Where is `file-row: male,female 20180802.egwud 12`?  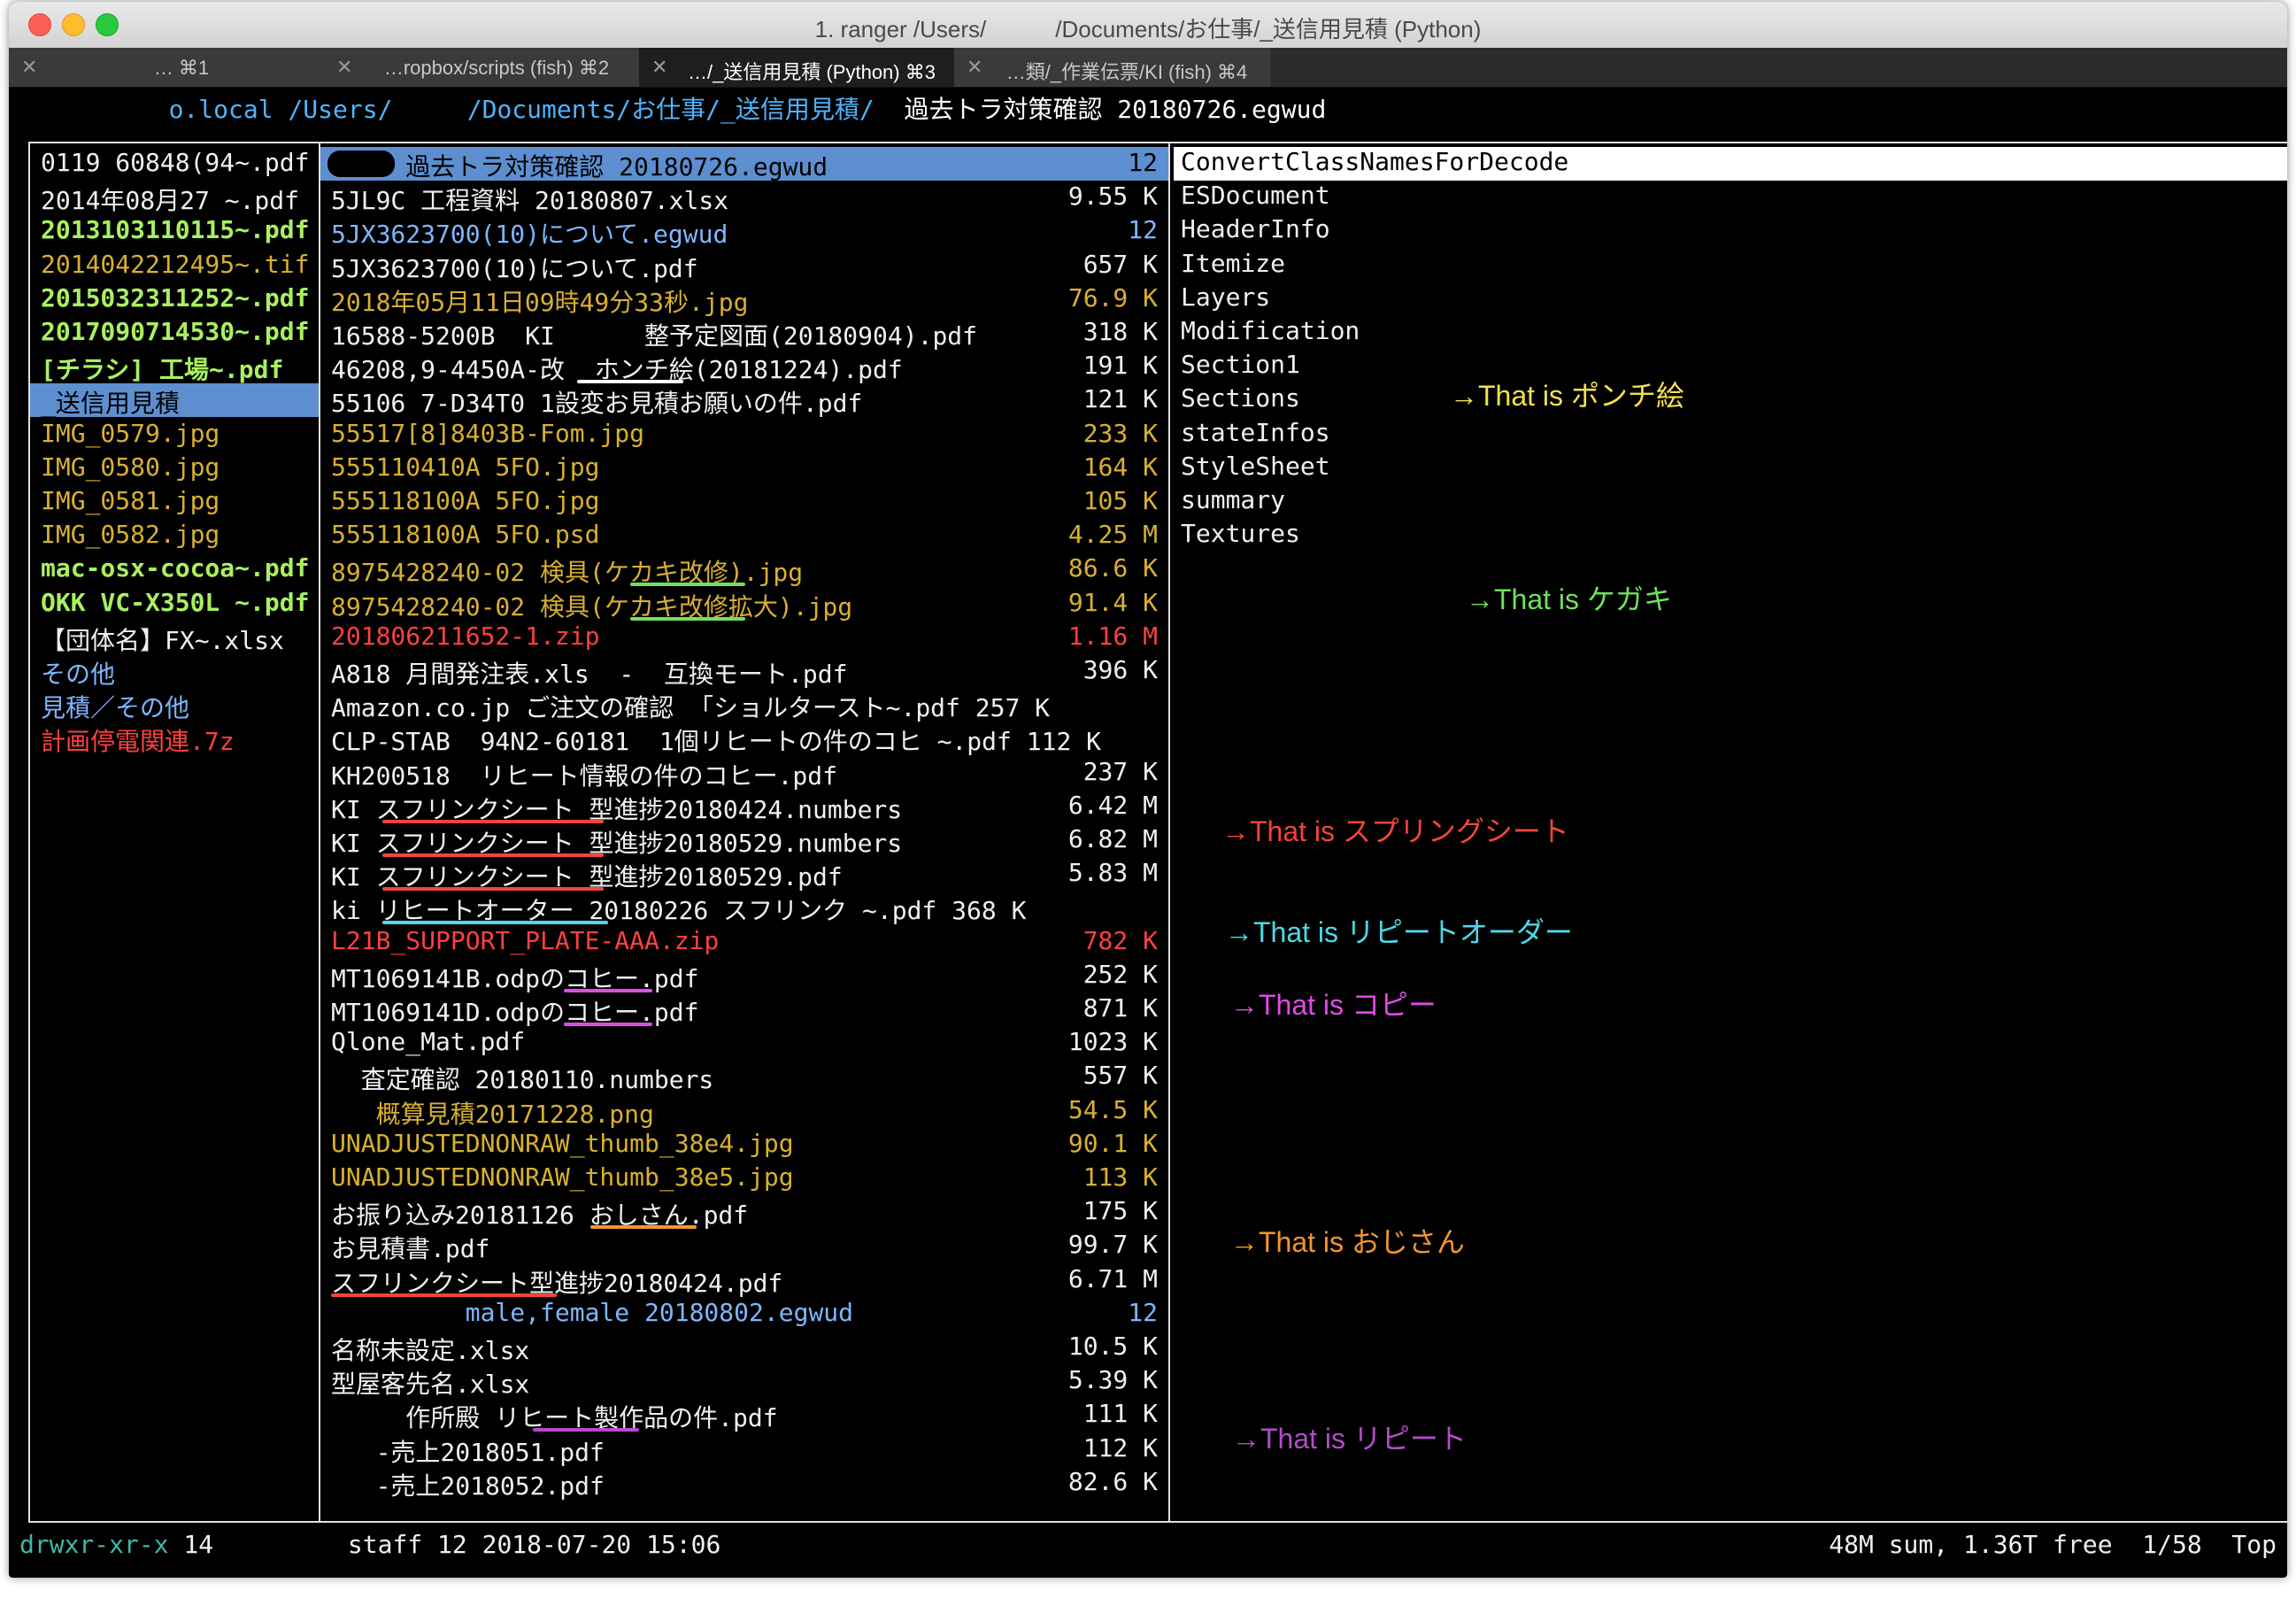
file-row: male,female 20180802.egwud 12 is located at coordinates (744, 1314).